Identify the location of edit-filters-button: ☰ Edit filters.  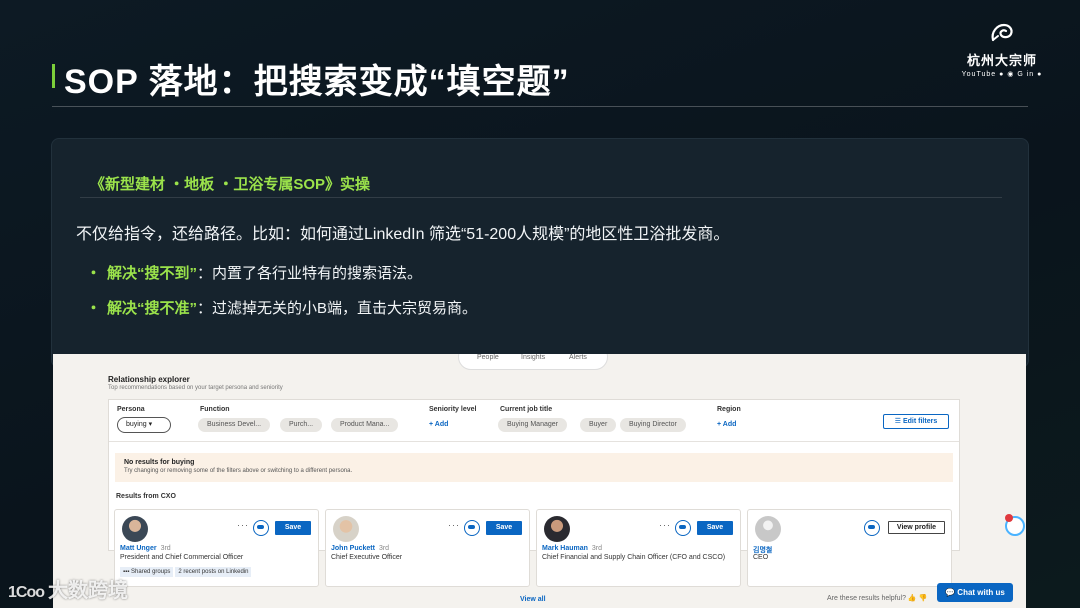
(916, 421).